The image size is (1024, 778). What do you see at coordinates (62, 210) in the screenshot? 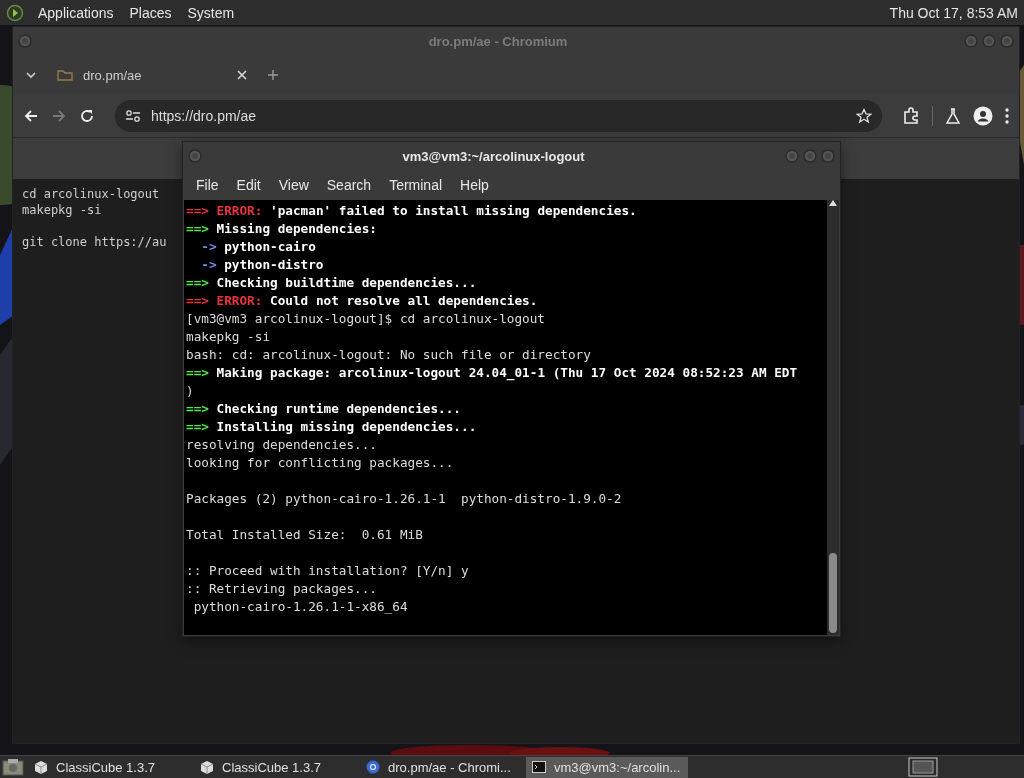
I see `code-line: makepkg -si` at bounding box center [62, 210].